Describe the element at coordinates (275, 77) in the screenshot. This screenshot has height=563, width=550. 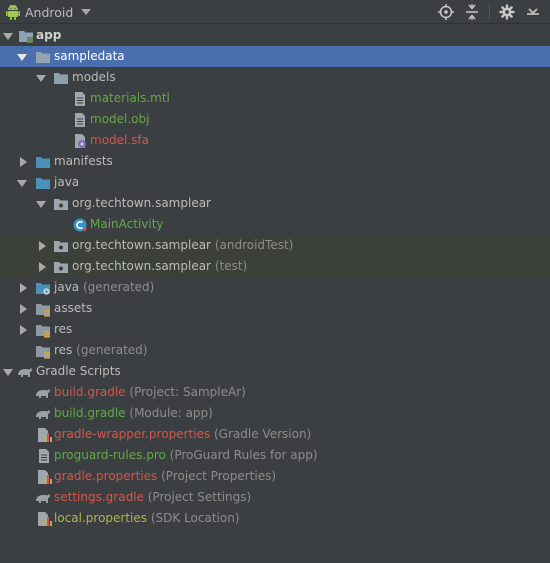
I see `tree-item-models: models` at that location.